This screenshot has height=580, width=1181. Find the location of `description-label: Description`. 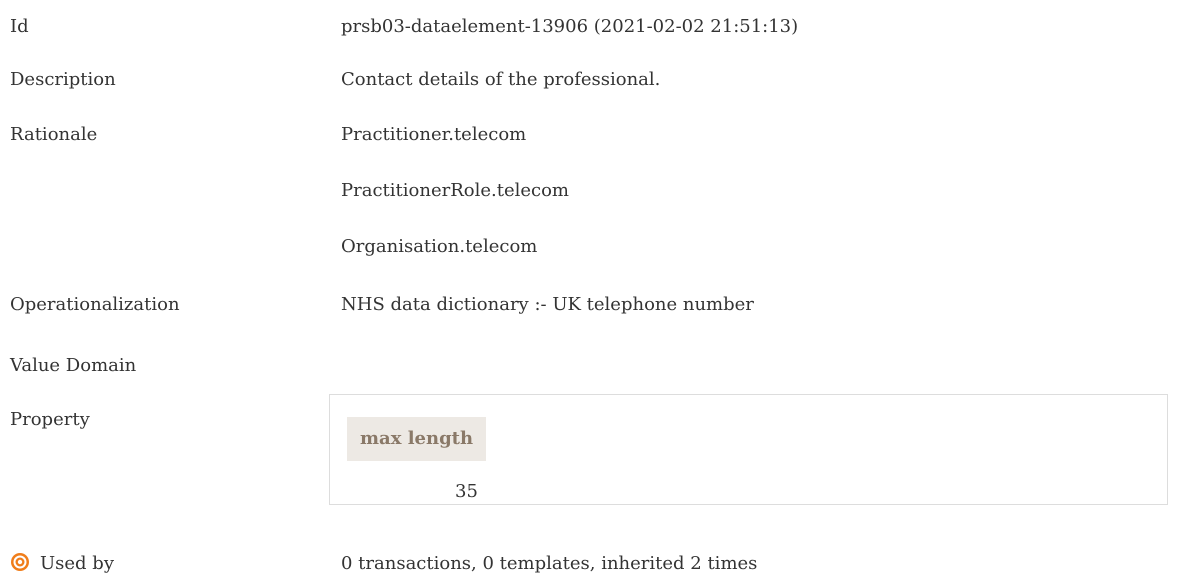

description-label: Description is located at coordinates (63, 79).